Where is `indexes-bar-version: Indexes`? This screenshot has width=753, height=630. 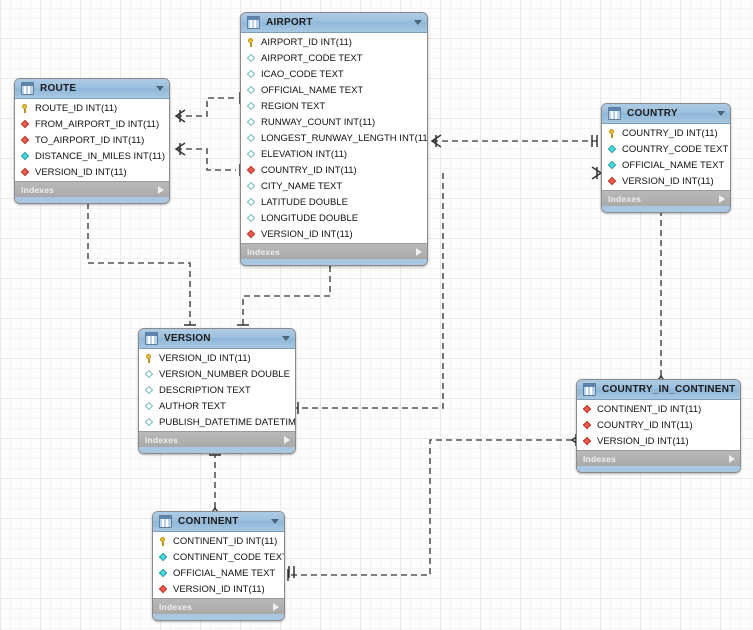 indexes-bar-version: Indexes is located at coordinates (217, 439).